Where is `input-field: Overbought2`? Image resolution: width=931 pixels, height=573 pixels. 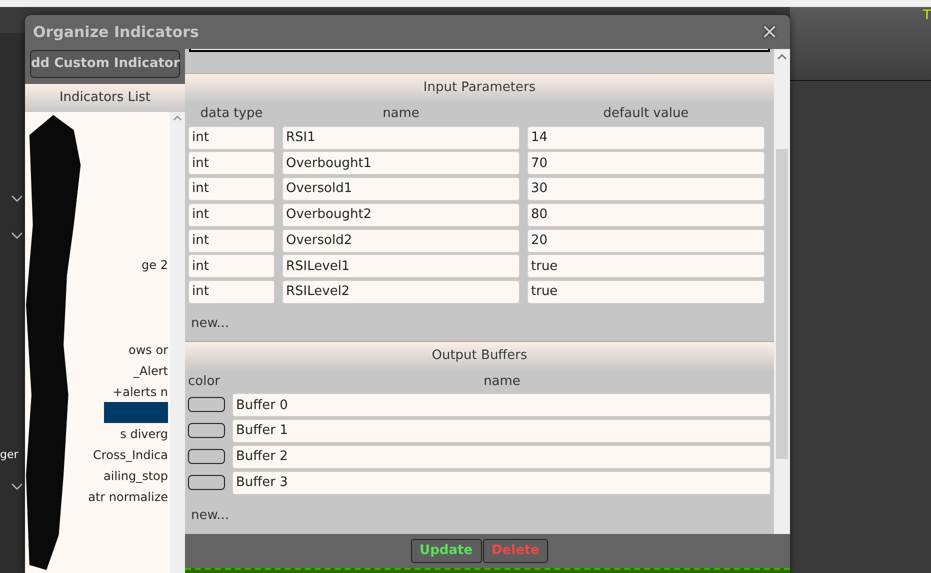
input-field: Overbought2 is located at coordinates (401, 214).